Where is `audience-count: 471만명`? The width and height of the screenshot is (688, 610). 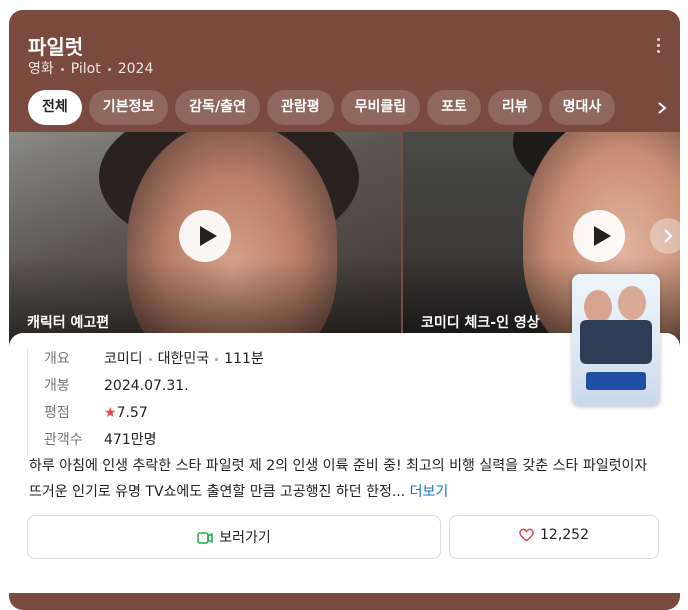
audience-count: 471만명 is located at coordinates (130, 440).